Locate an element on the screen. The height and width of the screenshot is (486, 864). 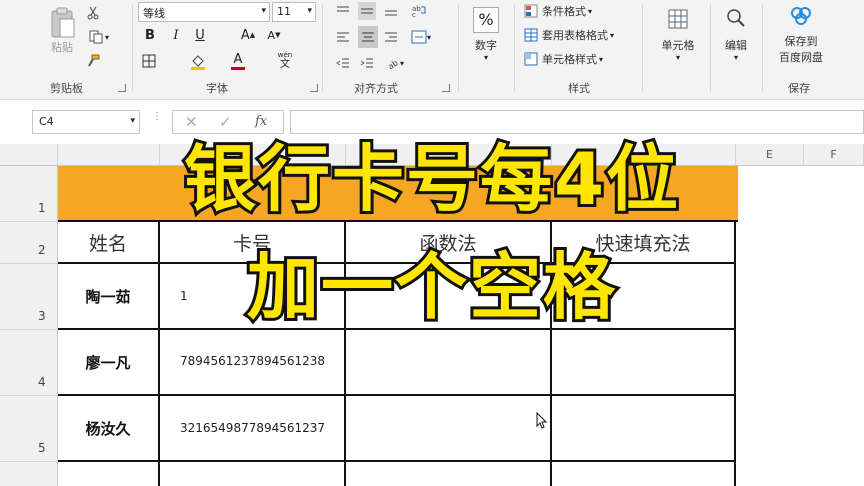
paste-button: 粘贴 is located at coordinates (62, 31).